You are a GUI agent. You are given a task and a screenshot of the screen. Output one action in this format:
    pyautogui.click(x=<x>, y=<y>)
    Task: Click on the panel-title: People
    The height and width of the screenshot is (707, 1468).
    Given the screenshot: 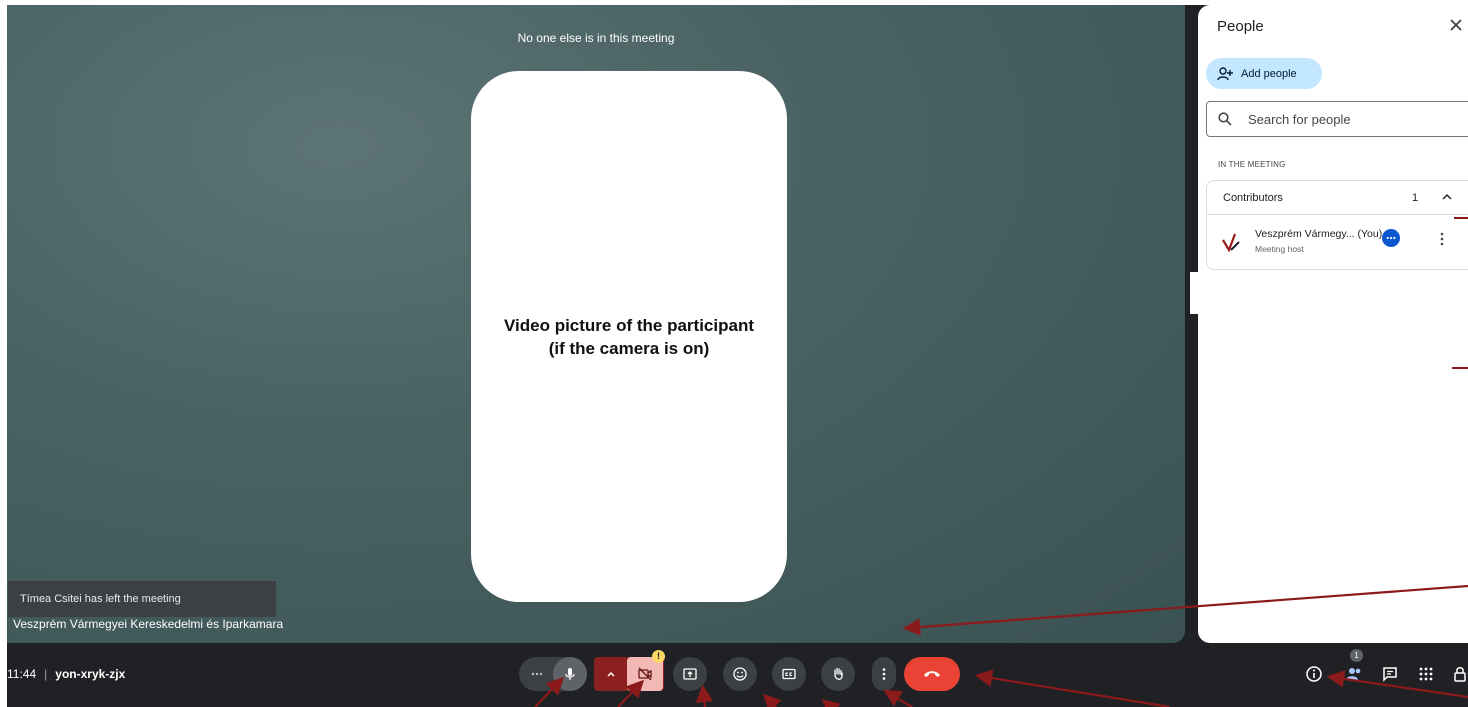 What is the action you would take?
    pyautogui.click(x=1240, y=26)
    